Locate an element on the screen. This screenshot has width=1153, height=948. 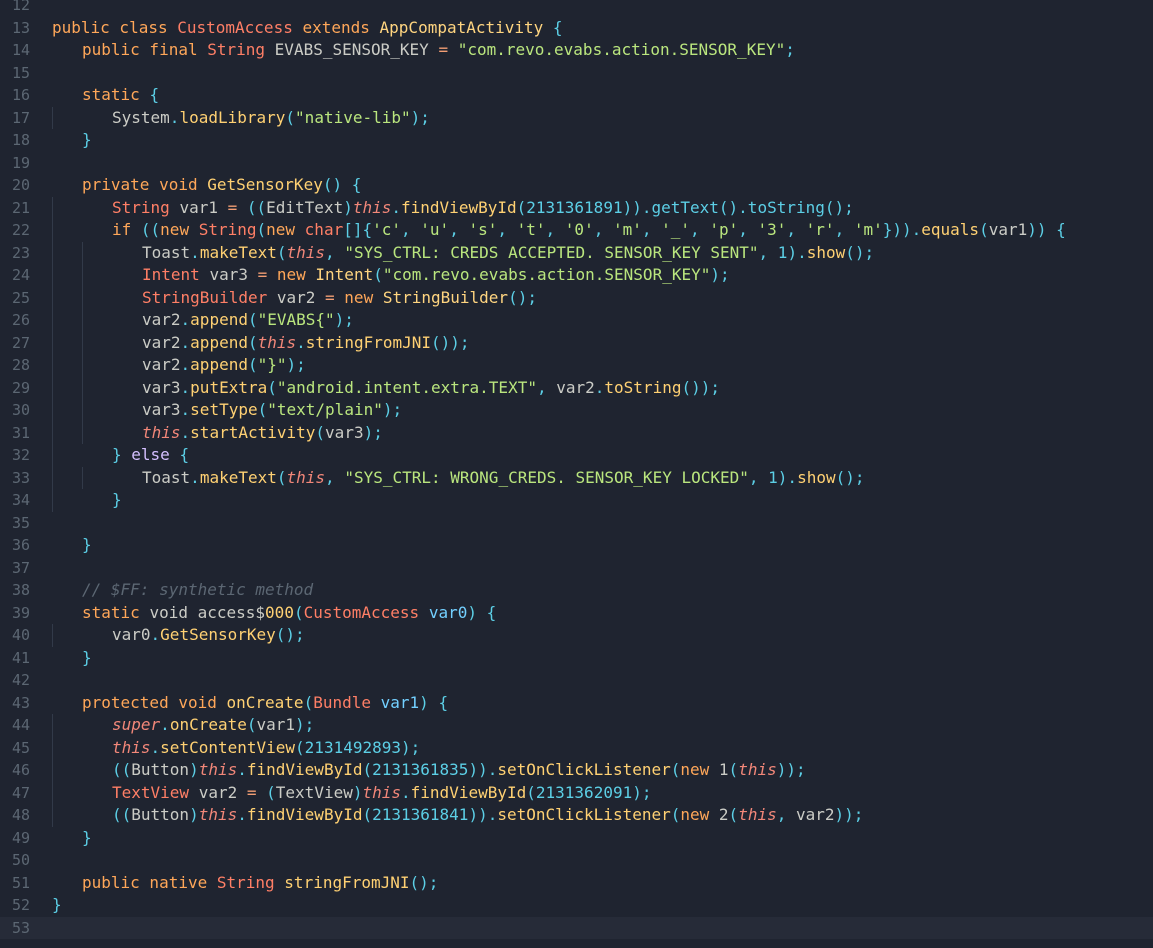
line-number: 21 is located at coordinates (20, 207).